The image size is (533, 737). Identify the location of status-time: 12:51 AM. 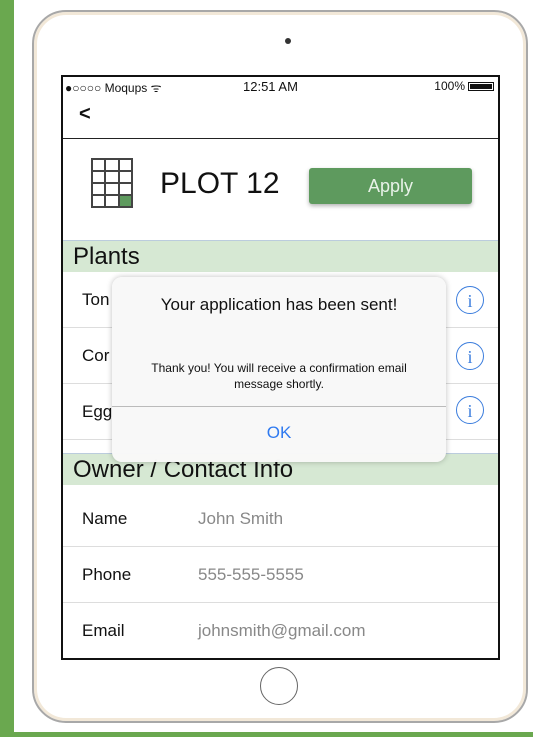
(270, 86).